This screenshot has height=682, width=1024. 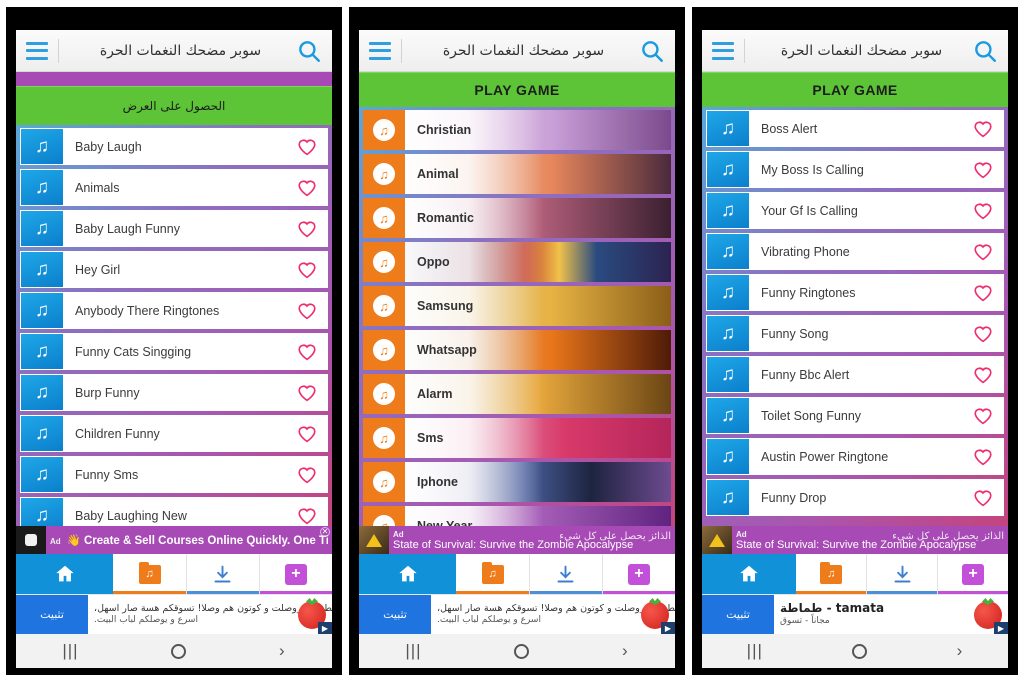 What do you see at coordinates (174, 511) in the screenshot?
I see `list-item: ♫ Baby Laughing New` at bounding box center [174, 511].